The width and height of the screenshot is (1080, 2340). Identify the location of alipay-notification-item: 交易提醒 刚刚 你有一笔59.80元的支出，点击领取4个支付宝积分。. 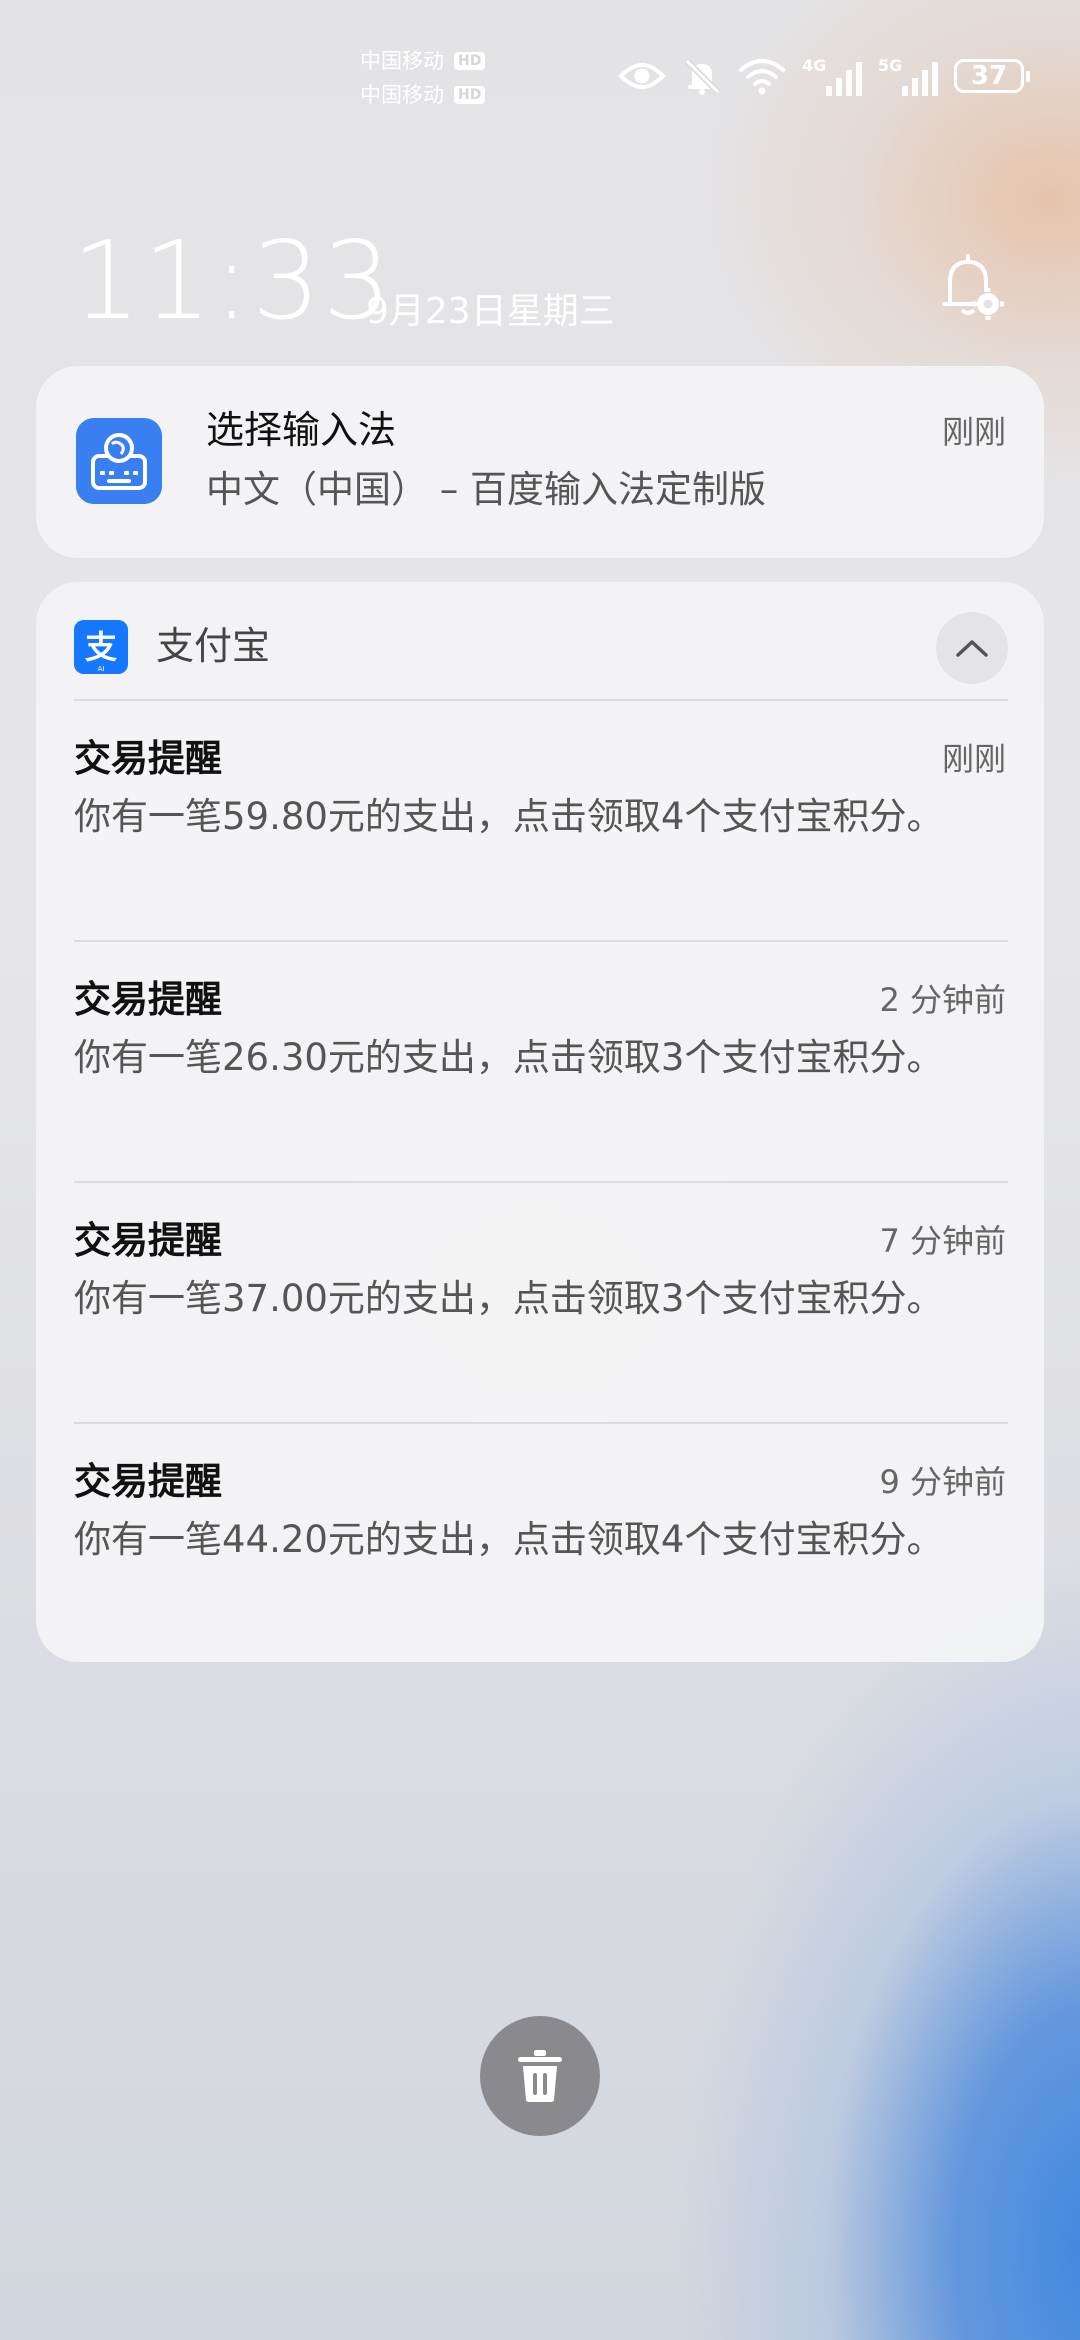
(540, 820).